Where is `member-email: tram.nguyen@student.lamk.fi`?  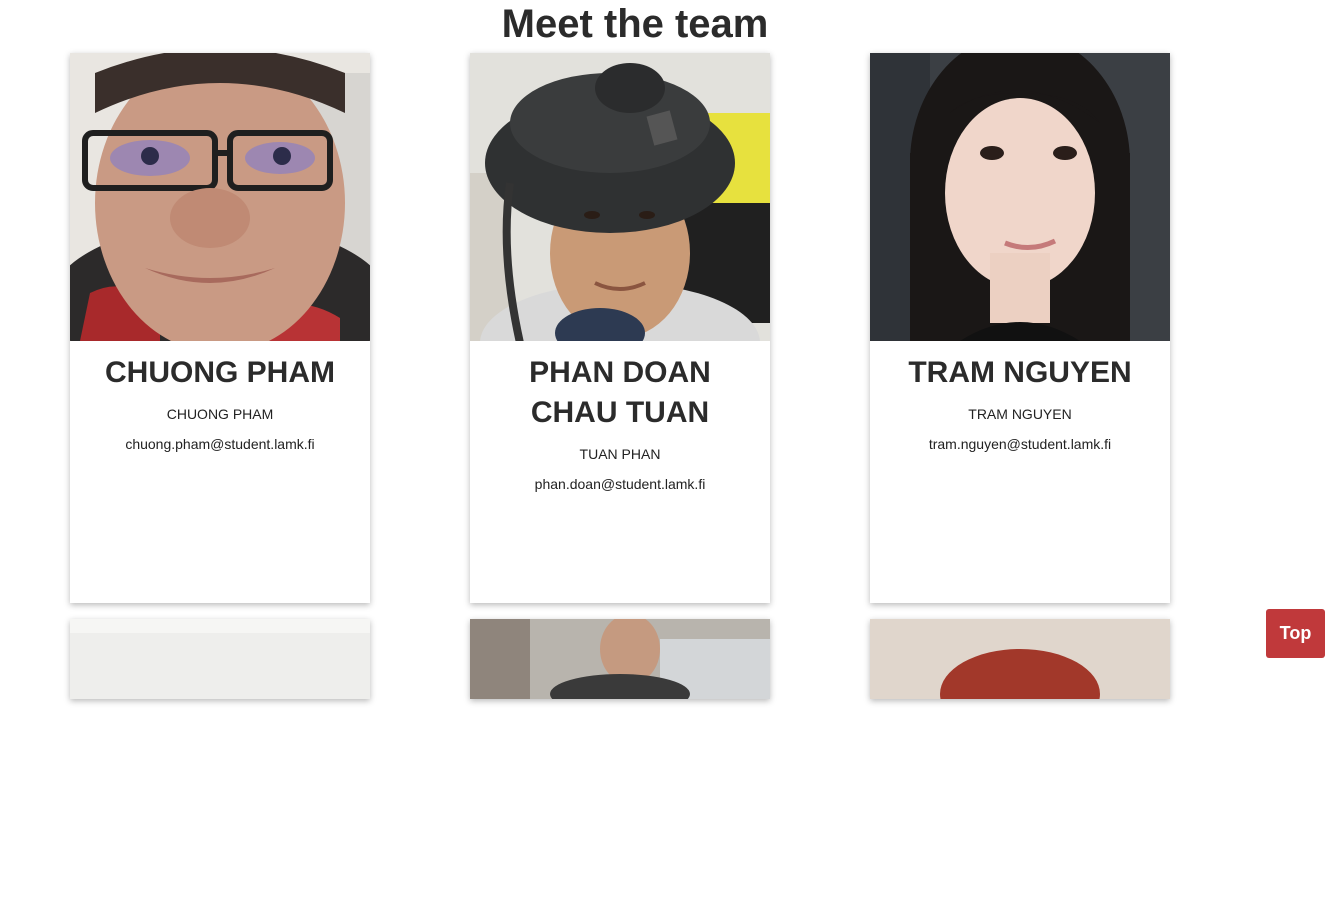
member-email: tram.nguyen@student.lamk.fi is located at coordinates (1020, 444).